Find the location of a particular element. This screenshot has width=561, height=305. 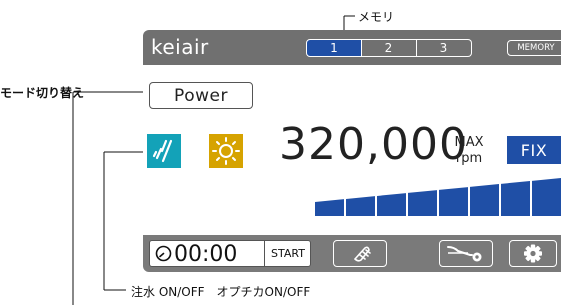

power-mode-button: Power is located at coordinates (201, 95).